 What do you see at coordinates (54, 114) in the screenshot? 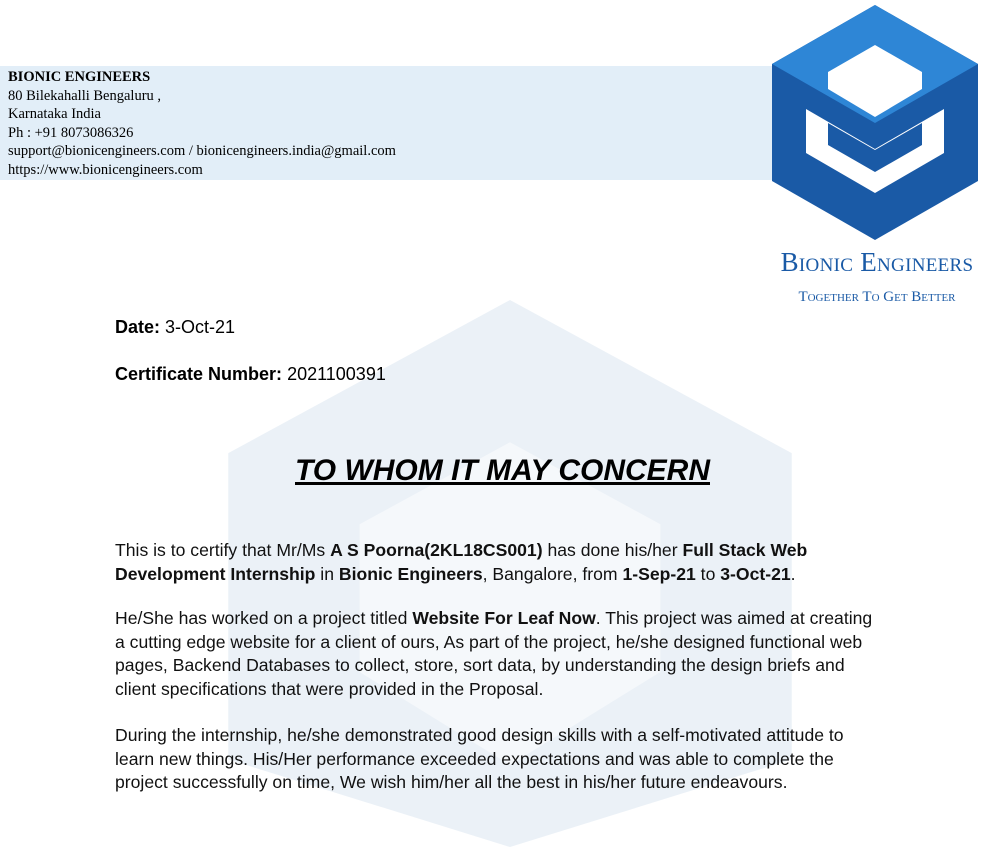
I see `address-line-2: Karnataka India` at bounding box center [54, 114].